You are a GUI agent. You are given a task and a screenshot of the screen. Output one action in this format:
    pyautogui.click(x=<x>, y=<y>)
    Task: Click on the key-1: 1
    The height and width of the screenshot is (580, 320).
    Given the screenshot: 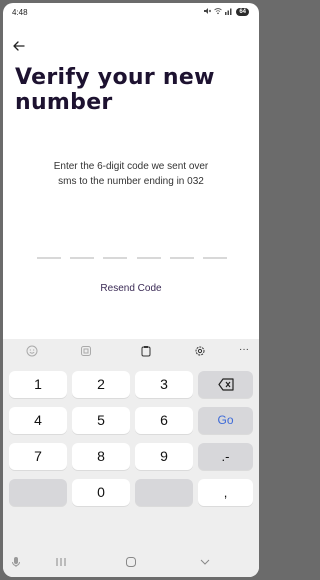 What is the action you would take?
    pyautogui.click(x=38, y=384)
    